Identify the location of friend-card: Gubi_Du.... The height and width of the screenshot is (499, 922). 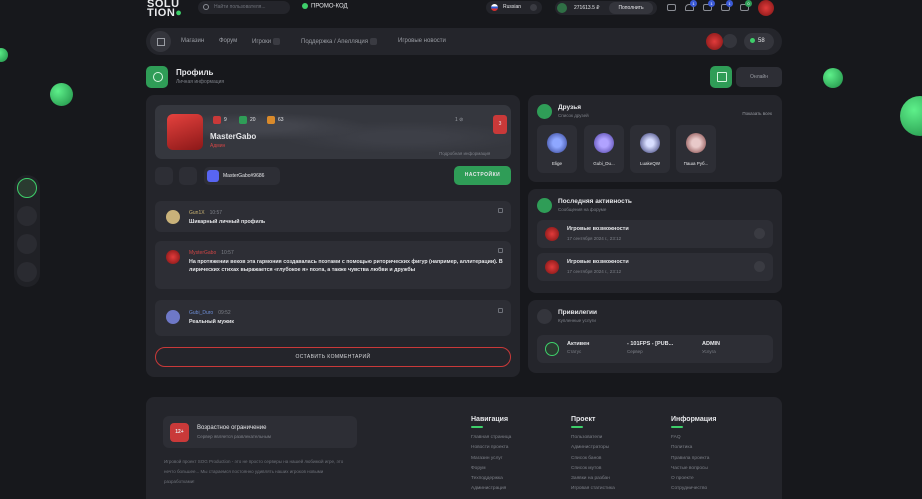
(604, 149).